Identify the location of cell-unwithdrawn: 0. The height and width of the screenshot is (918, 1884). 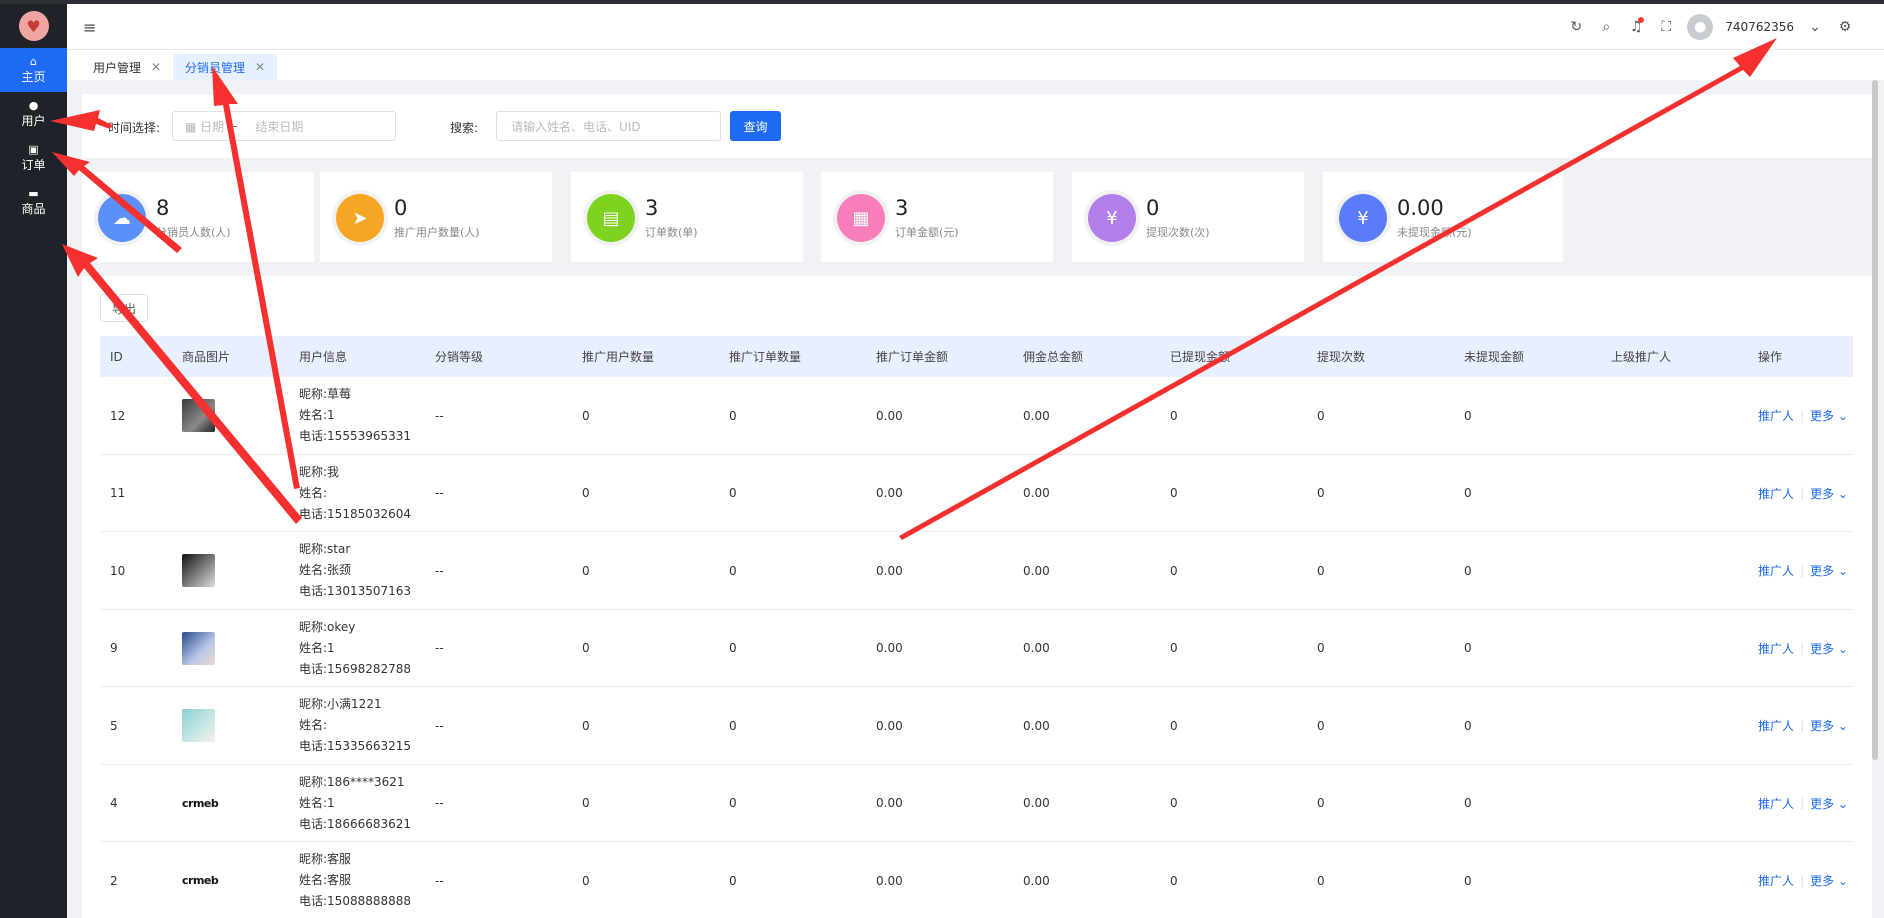
(1468, 880).